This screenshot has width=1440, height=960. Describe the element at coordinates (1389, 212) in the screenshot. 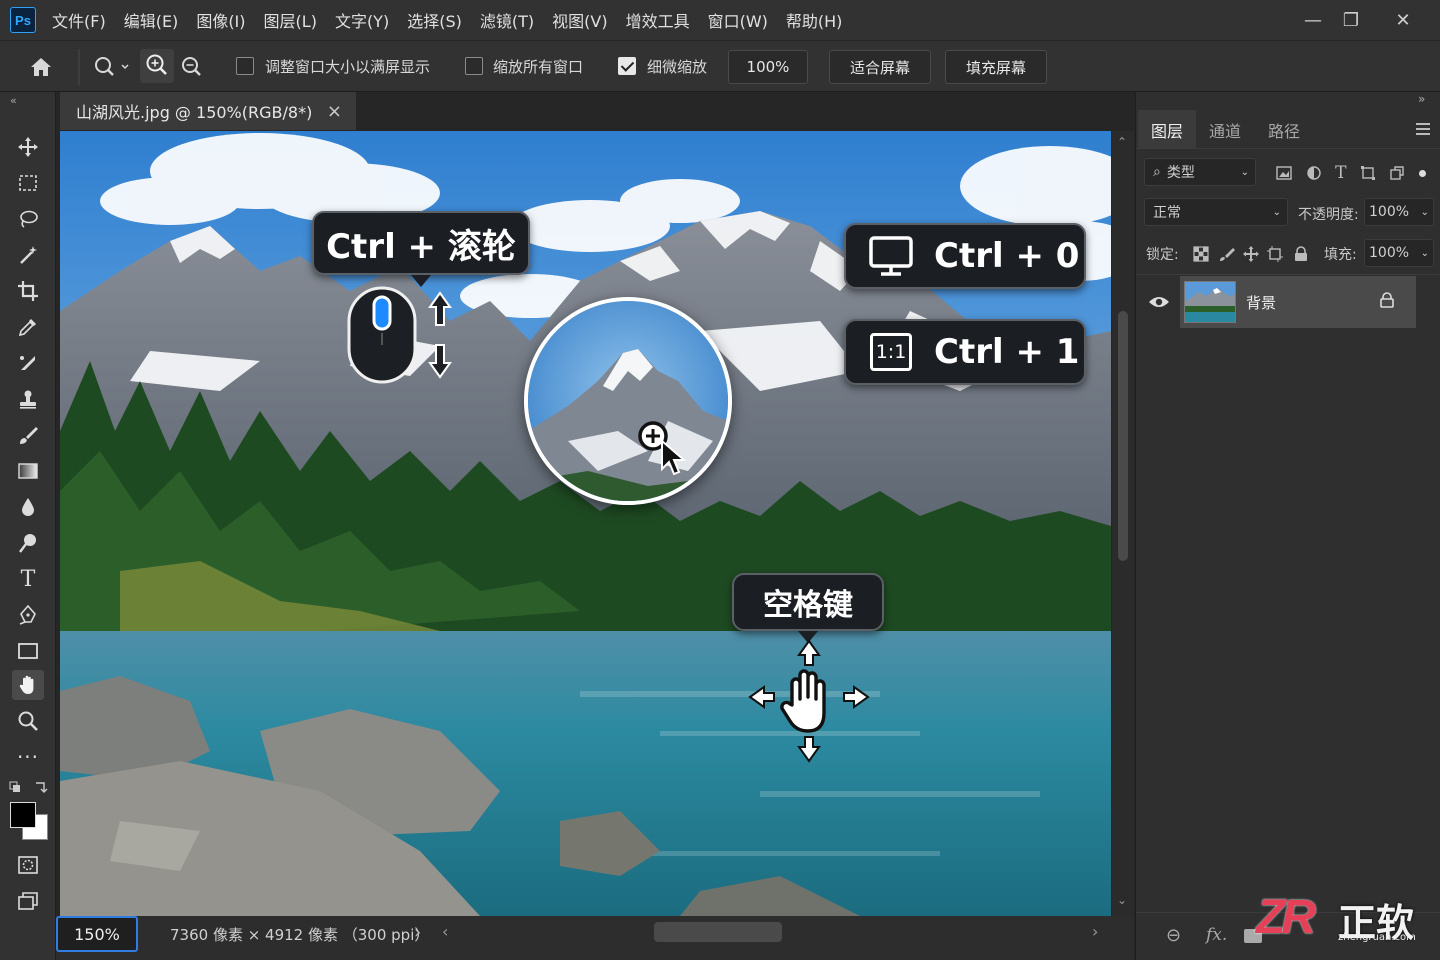

I see `opacity-value: 100%` at that location.